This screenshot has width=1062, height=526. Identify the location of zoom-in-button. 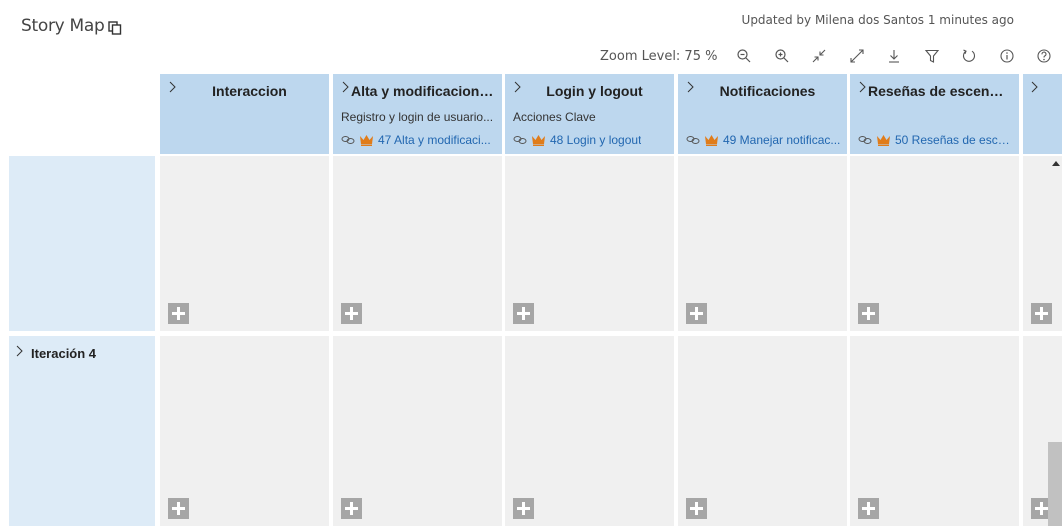
(782, 56).